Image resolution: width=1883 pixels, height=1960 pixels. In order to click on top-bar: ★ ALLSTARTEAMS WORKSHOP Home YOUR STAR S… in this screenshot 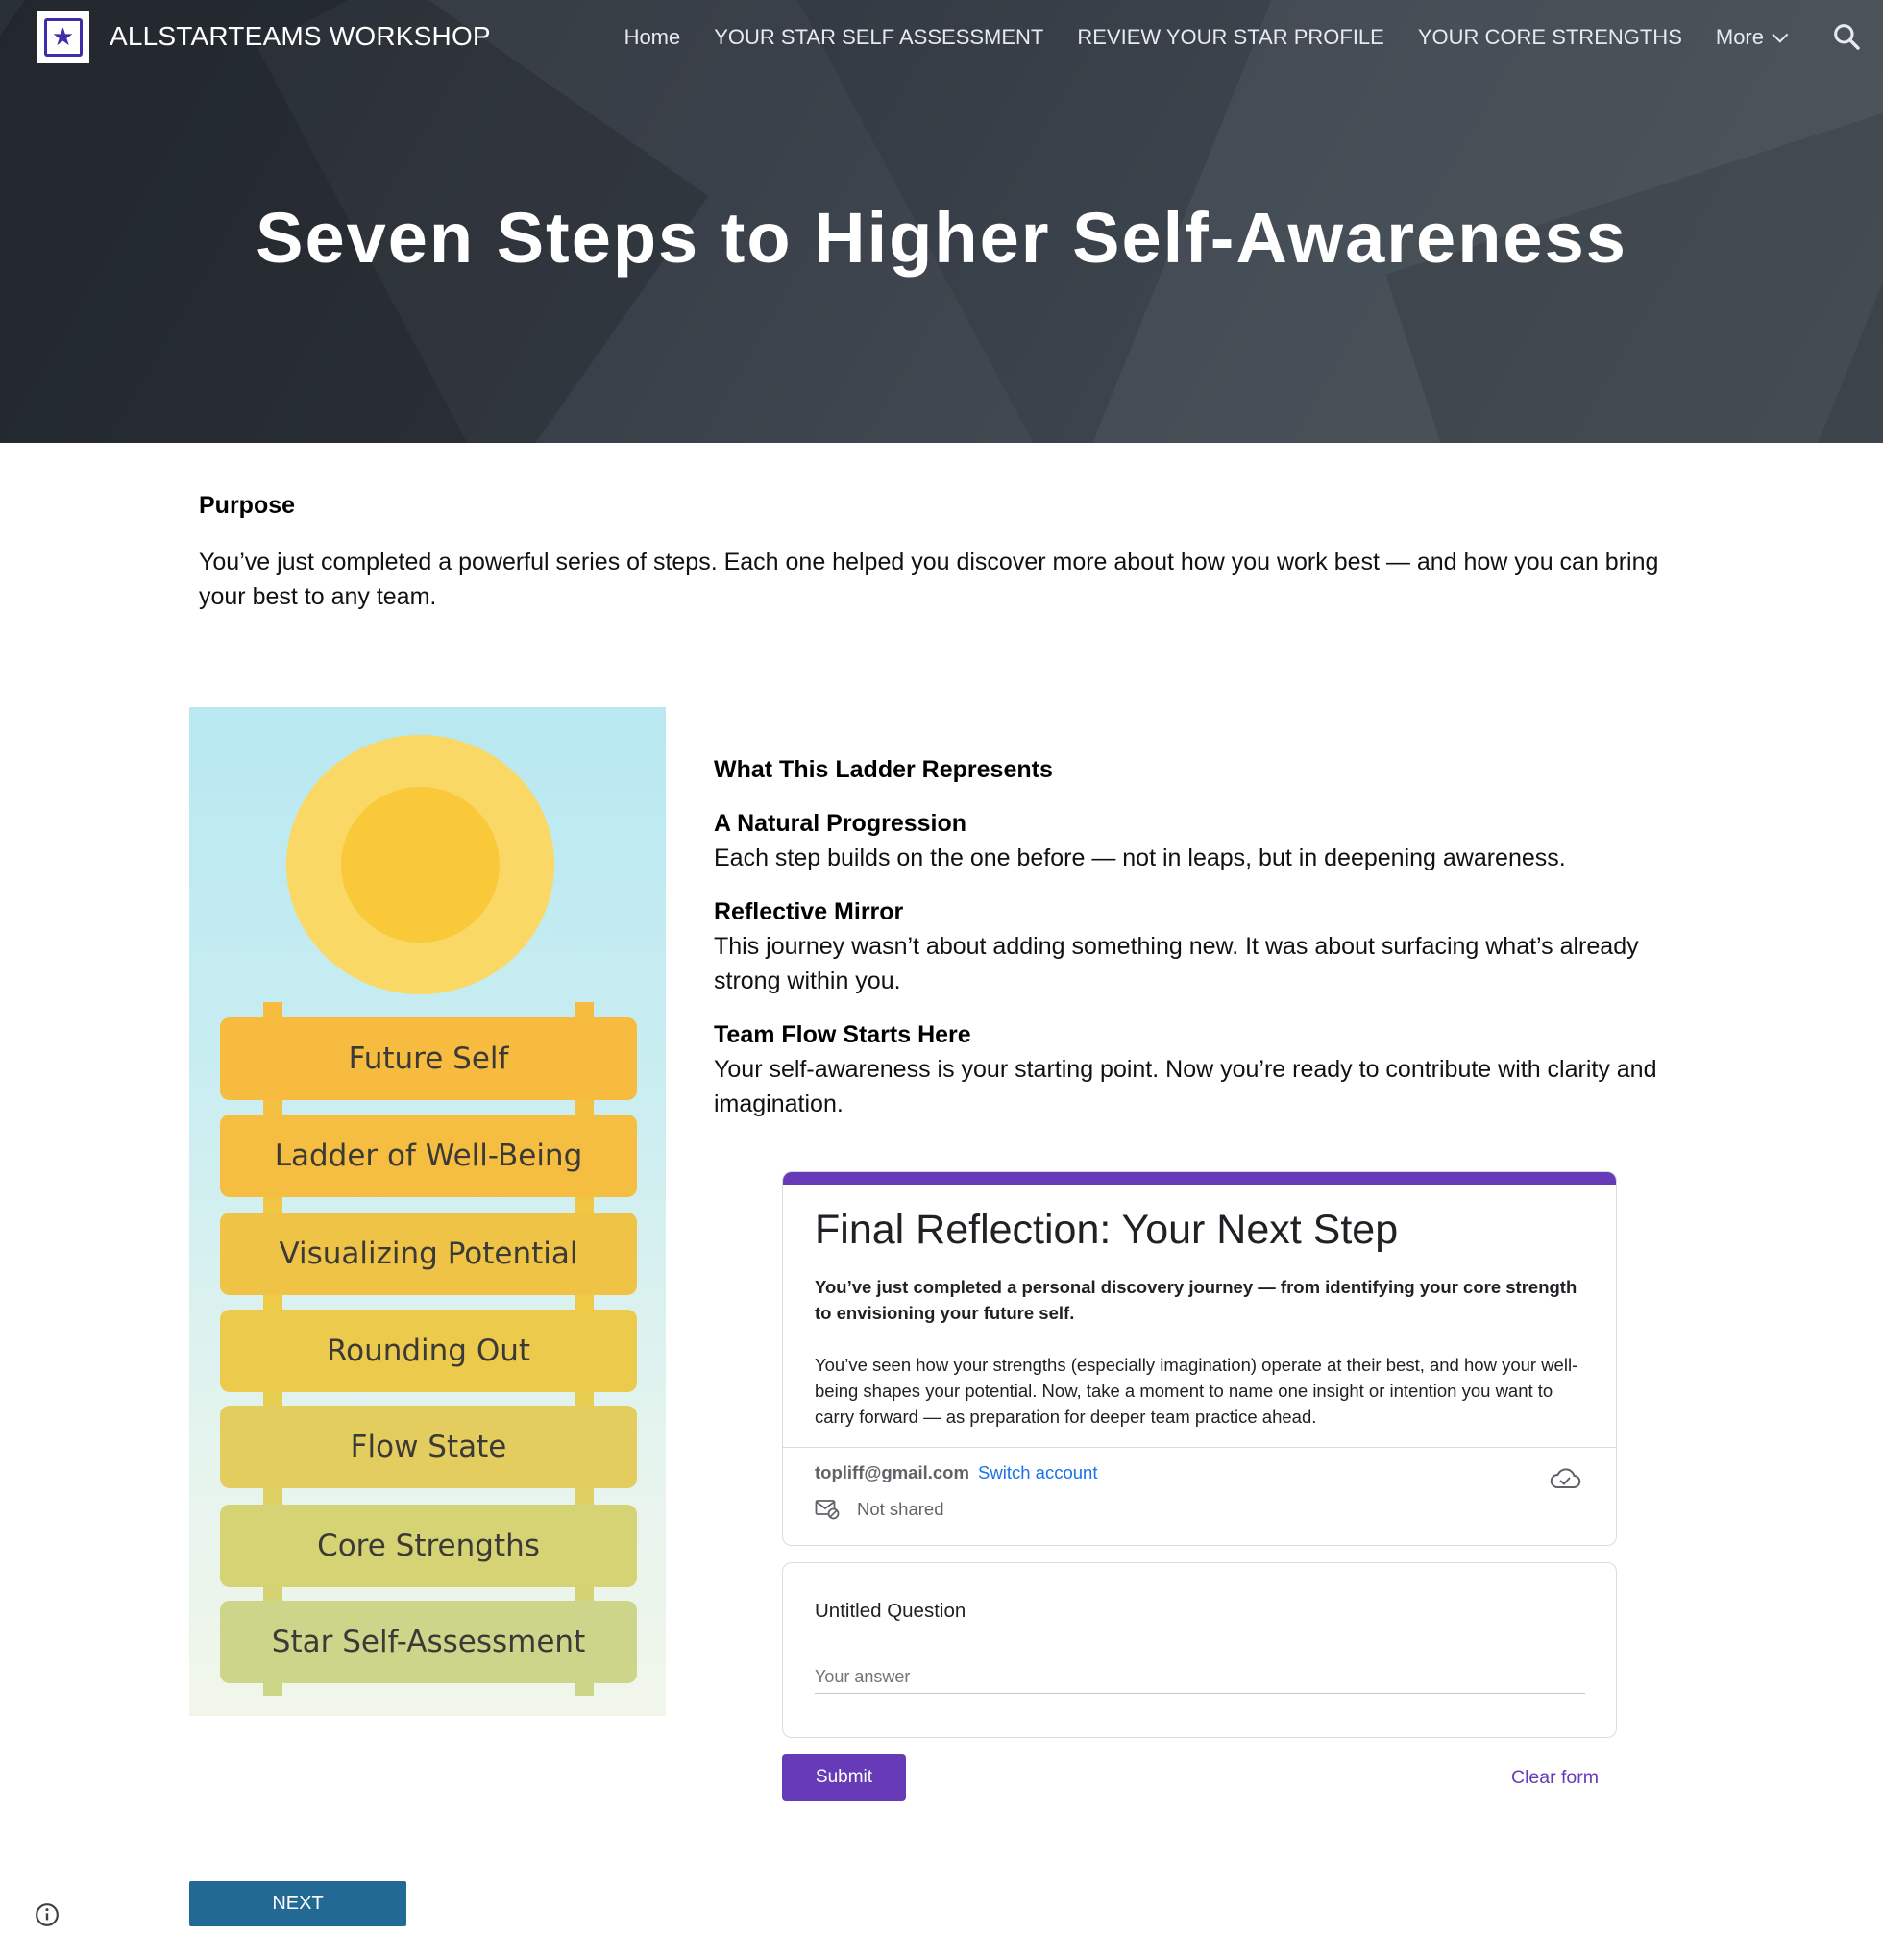, I will do `click(941, 37)`.